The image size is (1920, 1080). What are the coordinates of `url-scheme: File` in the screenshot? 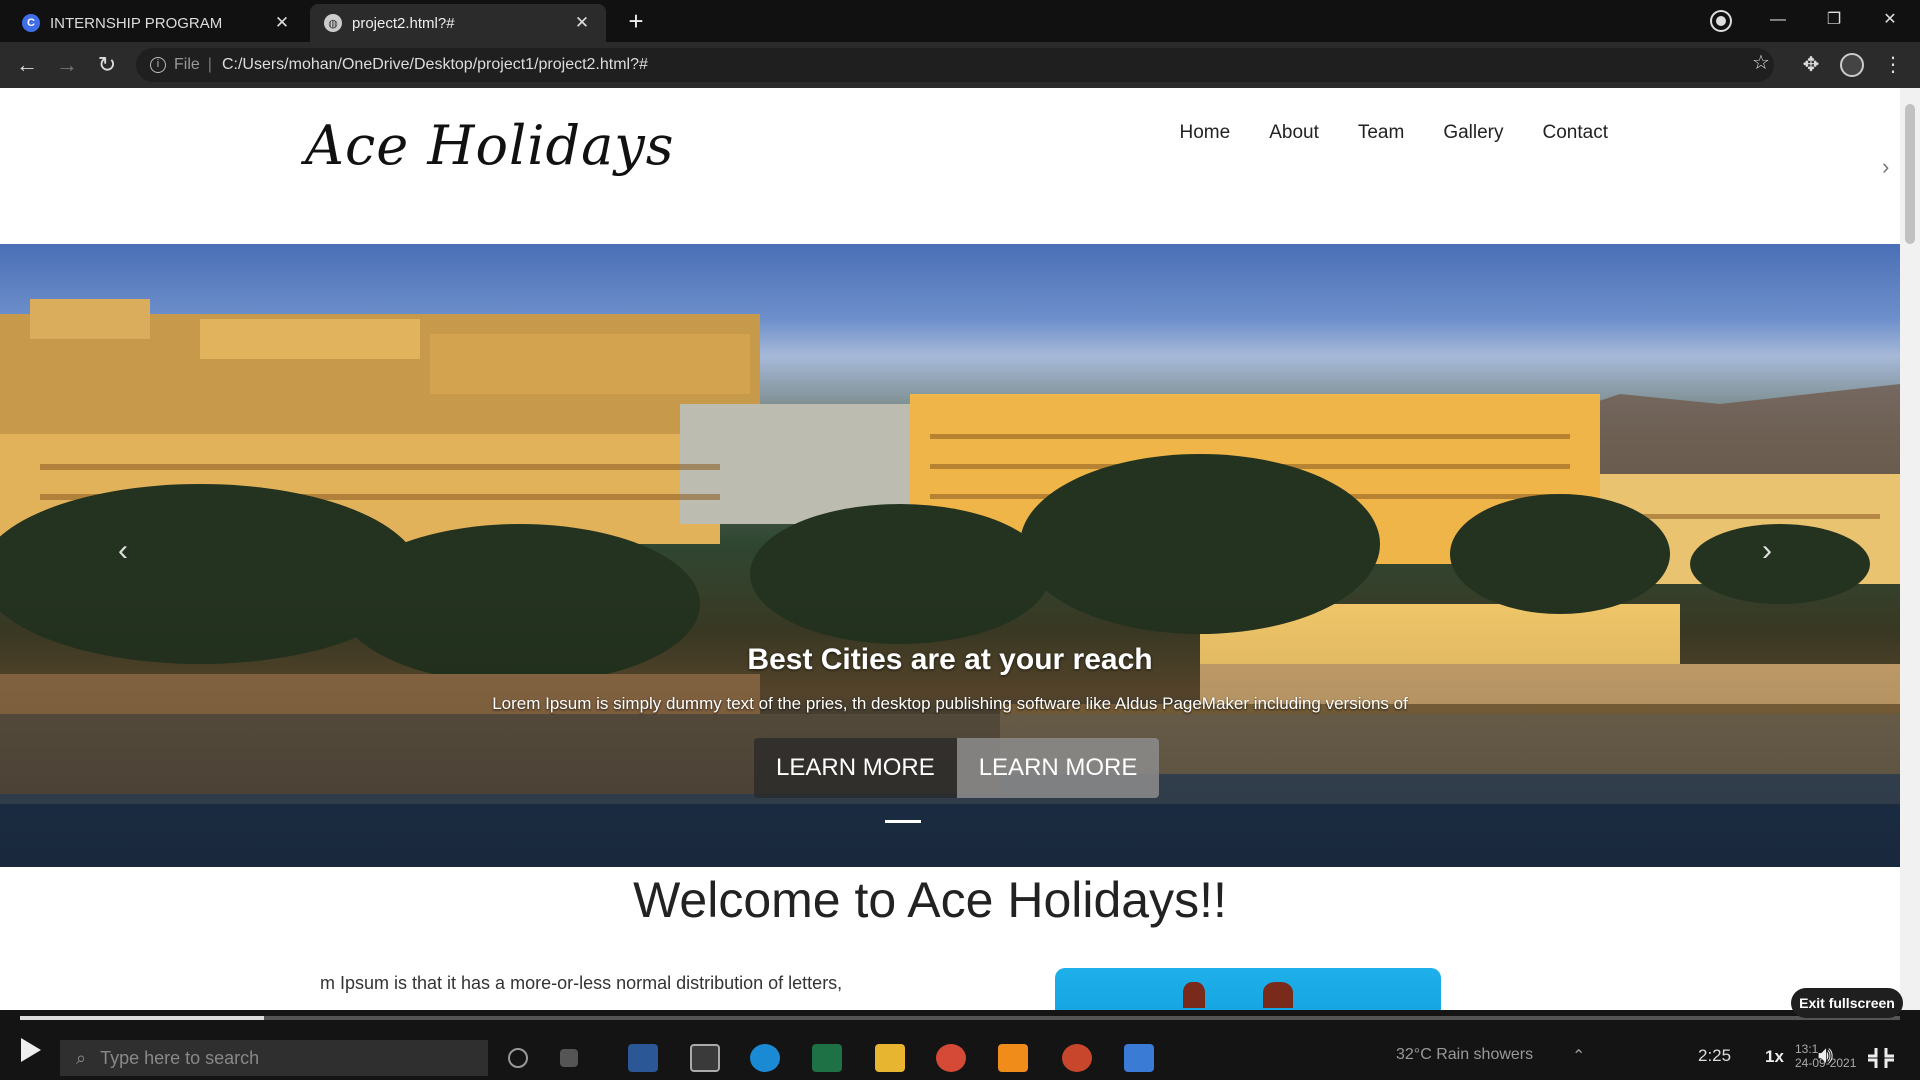 It's located at (187, 64).